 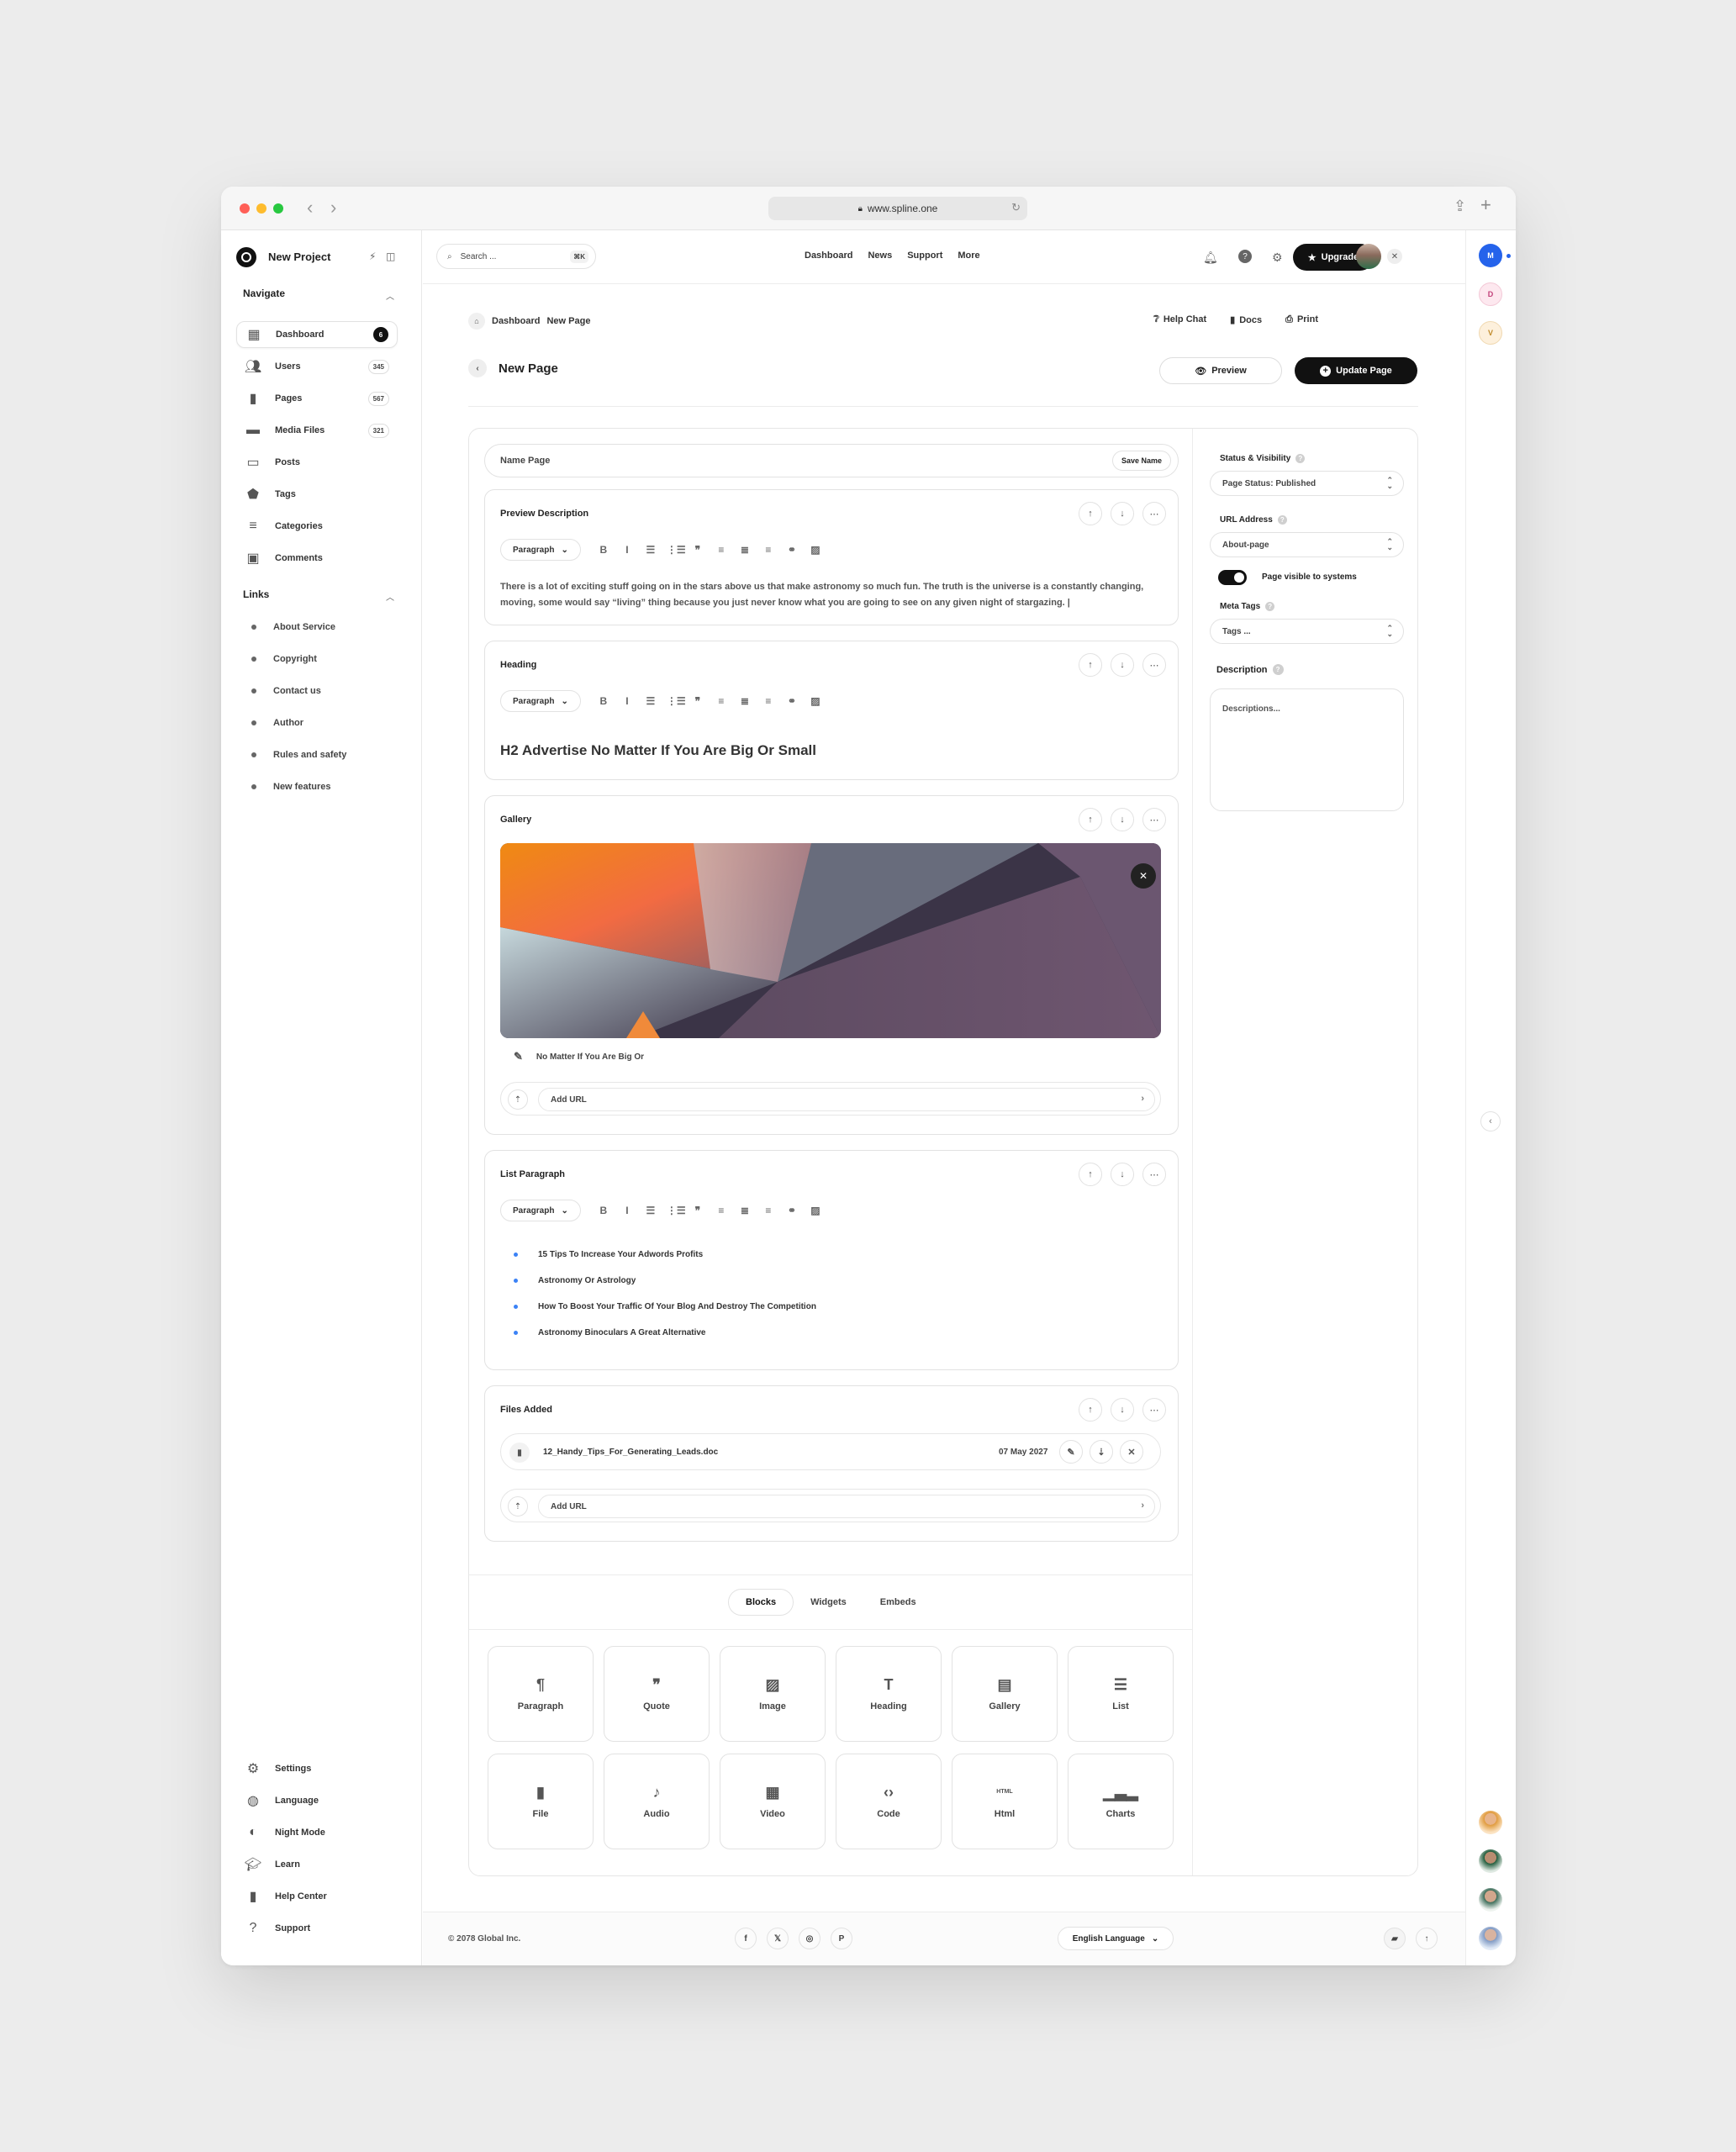 I want to click on block-charts: ▁▃▂ Charts, so click(x=1121, y=1801).